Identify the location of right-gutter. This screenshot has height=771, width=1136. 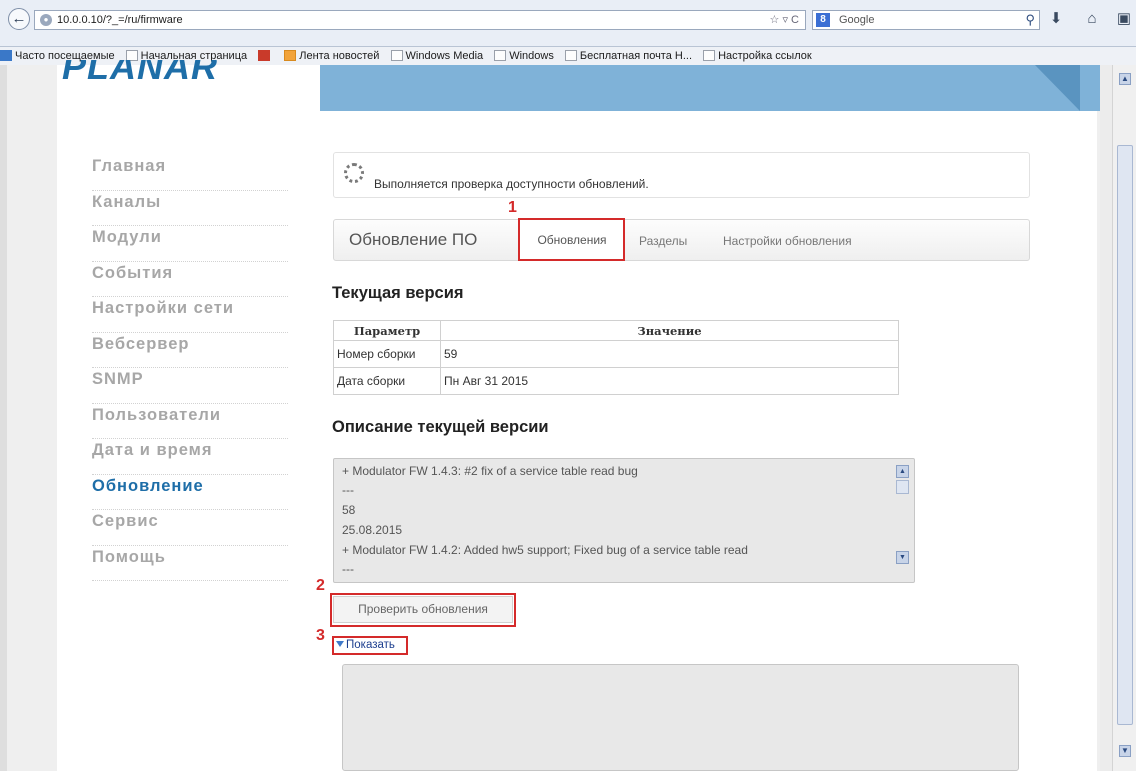
(1106, 418).